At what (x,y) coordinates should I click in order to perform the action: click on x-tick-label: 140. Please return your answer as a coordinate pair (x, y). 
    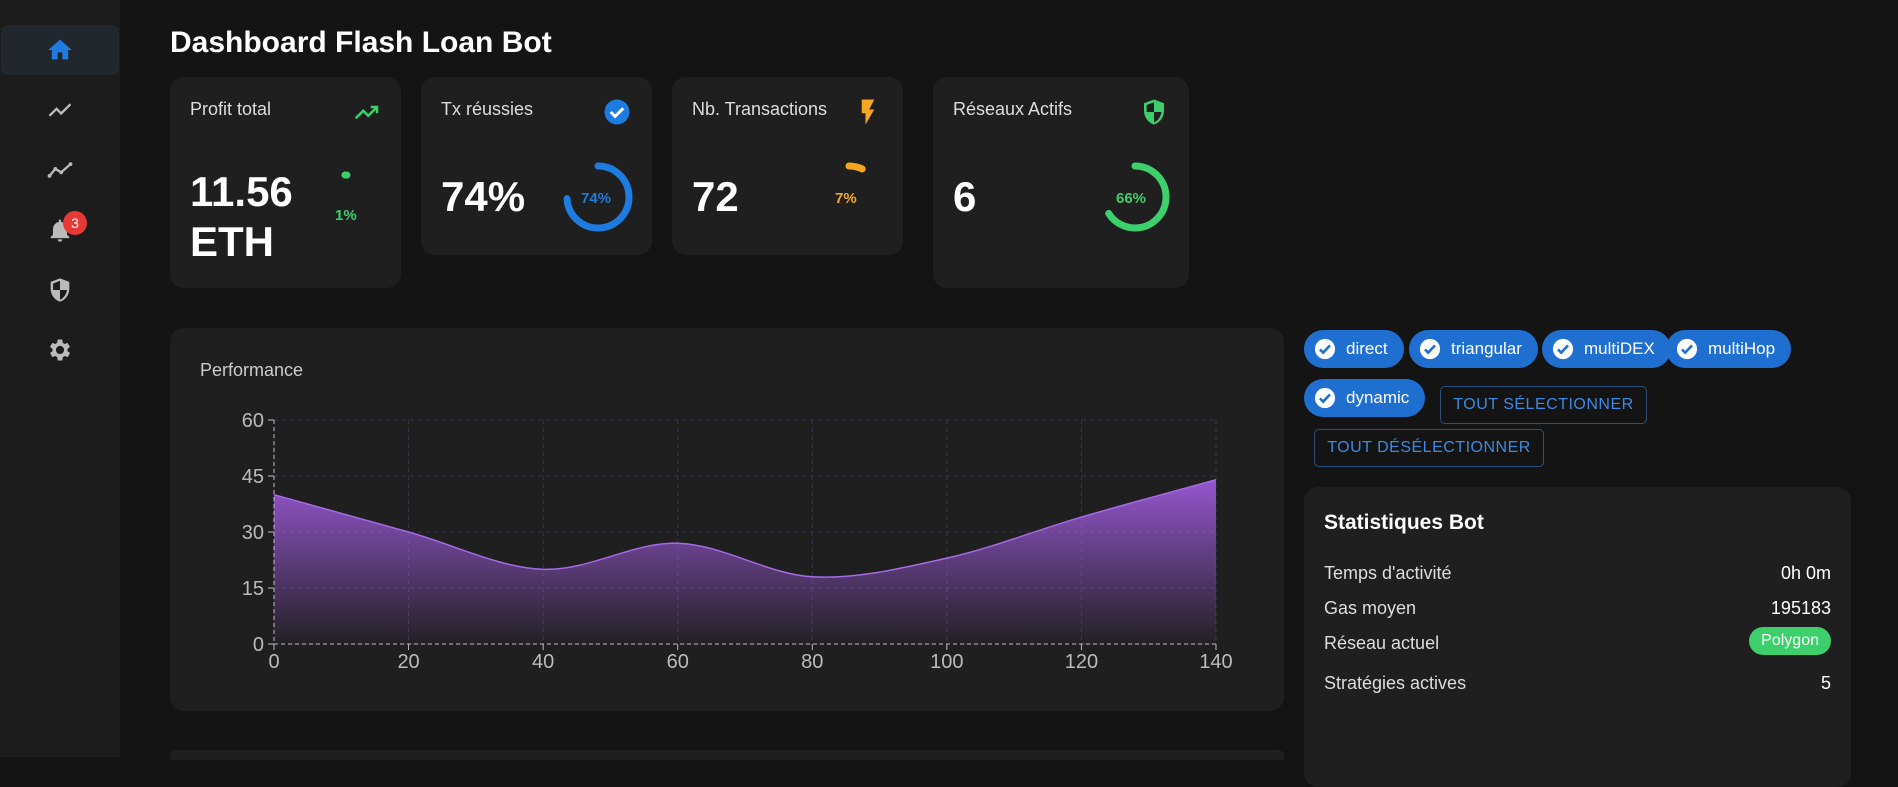
    Looking at the image, I should click on (1215, 662).